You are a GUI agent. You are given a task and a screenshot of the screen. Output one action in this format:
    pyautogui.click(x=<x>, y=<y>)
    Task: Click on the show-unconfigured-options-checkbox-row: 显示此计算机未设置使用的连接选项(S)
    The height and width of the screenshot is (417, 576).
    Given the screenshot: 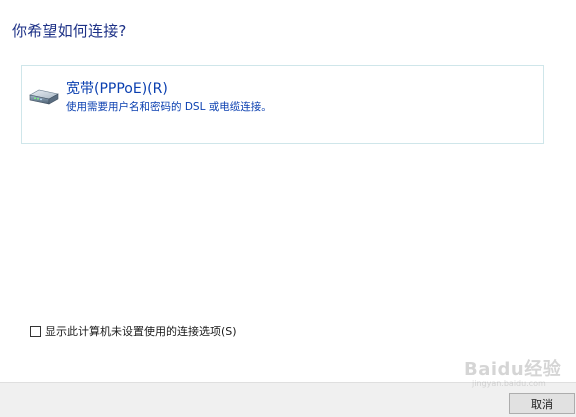 What is the action you would take?
    pyautogui.click(x=133, y=331)
    